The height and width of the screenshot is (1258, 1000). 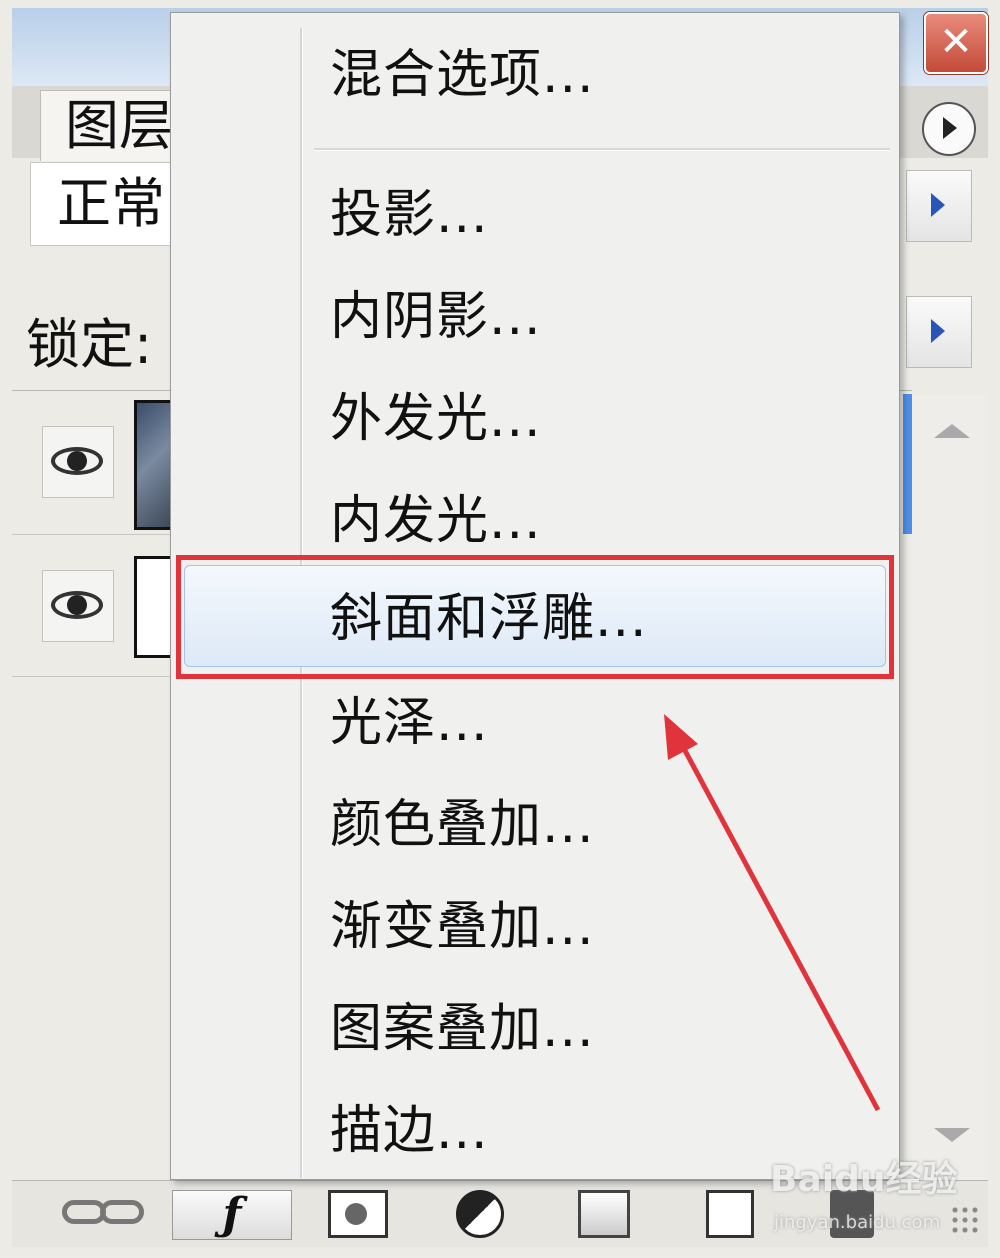 What do you see at coordinates (857, 1222) in the screenshot?
I see `watermark-url: jingyan.baidu.com` at bounding box center [857, 1222].